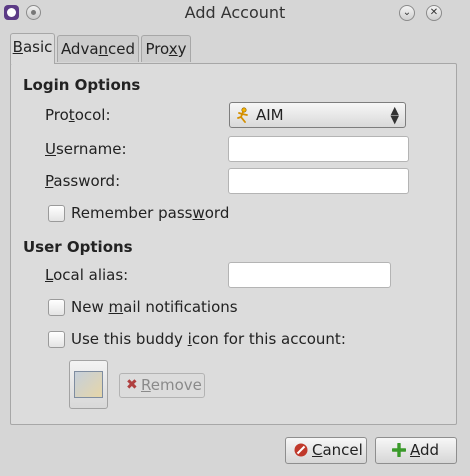 The height and width of the screenshot is (476, 470). Describe the element at coordinates (154, 307) in the screenshot. I see `new-mail-label: New mail notifications` at that location.